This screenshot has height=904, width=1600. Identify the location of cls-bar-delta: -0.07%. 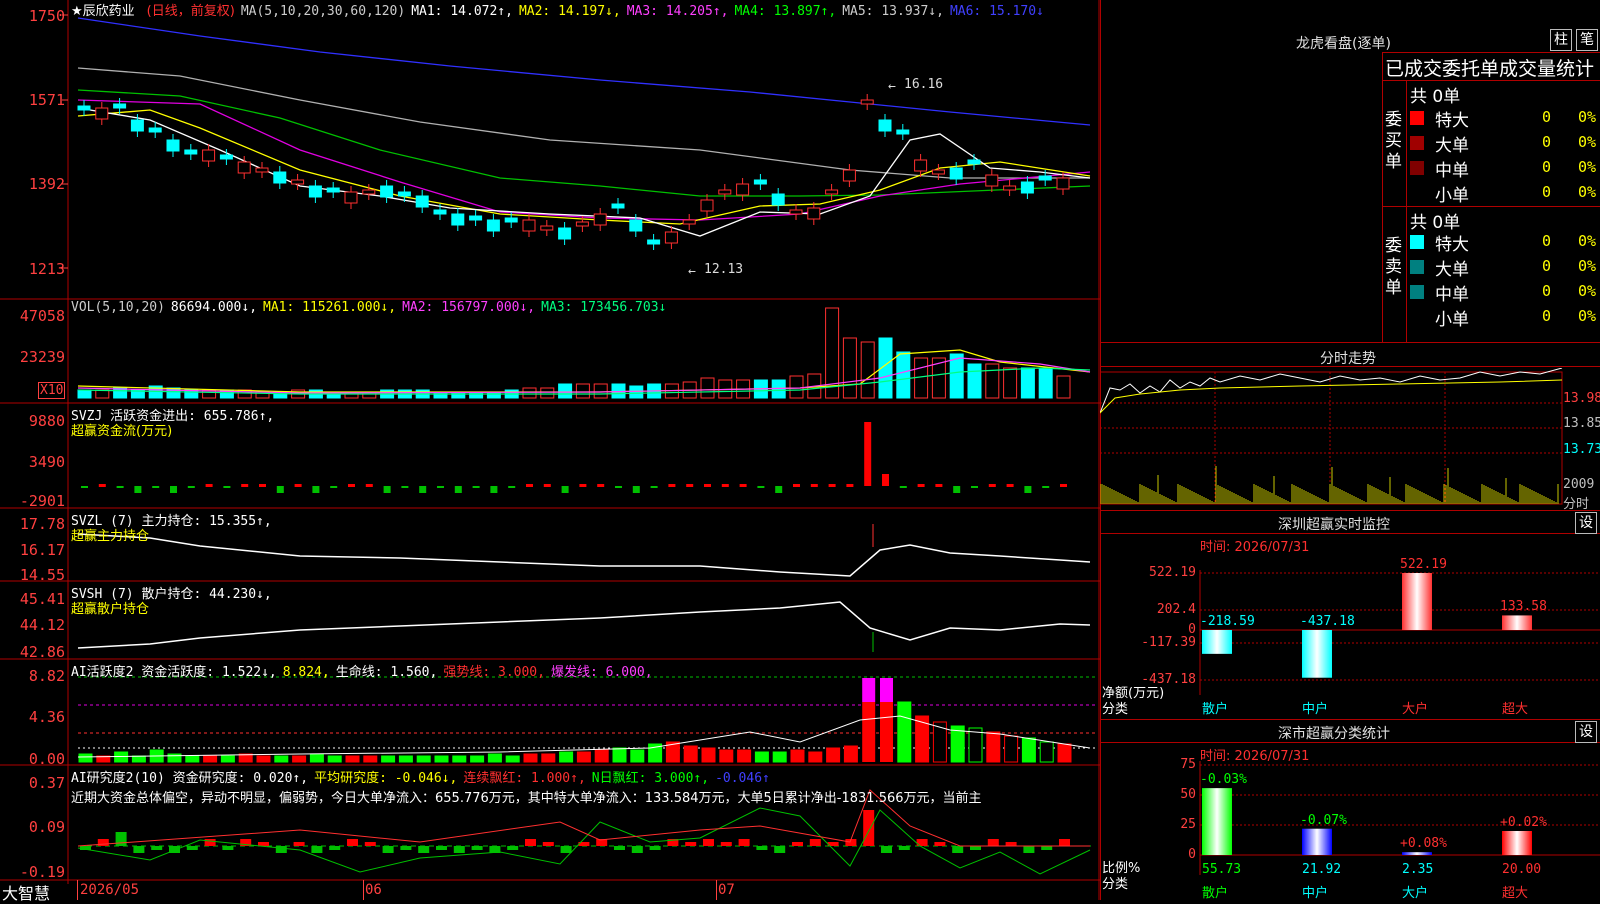
(1323, 820).